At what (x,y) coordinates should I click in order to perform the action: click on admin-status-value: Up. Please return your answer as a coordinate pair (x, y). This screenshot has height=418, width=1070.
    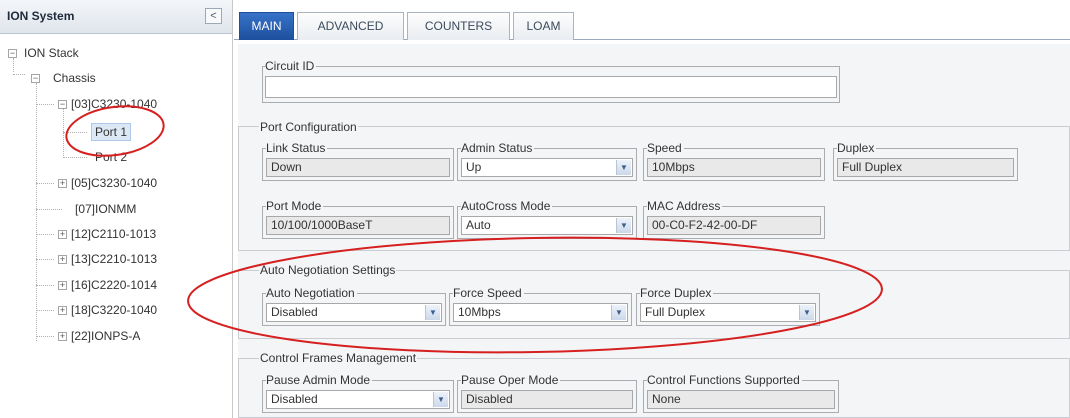
    Looking at the image, I should click on (474, 167).